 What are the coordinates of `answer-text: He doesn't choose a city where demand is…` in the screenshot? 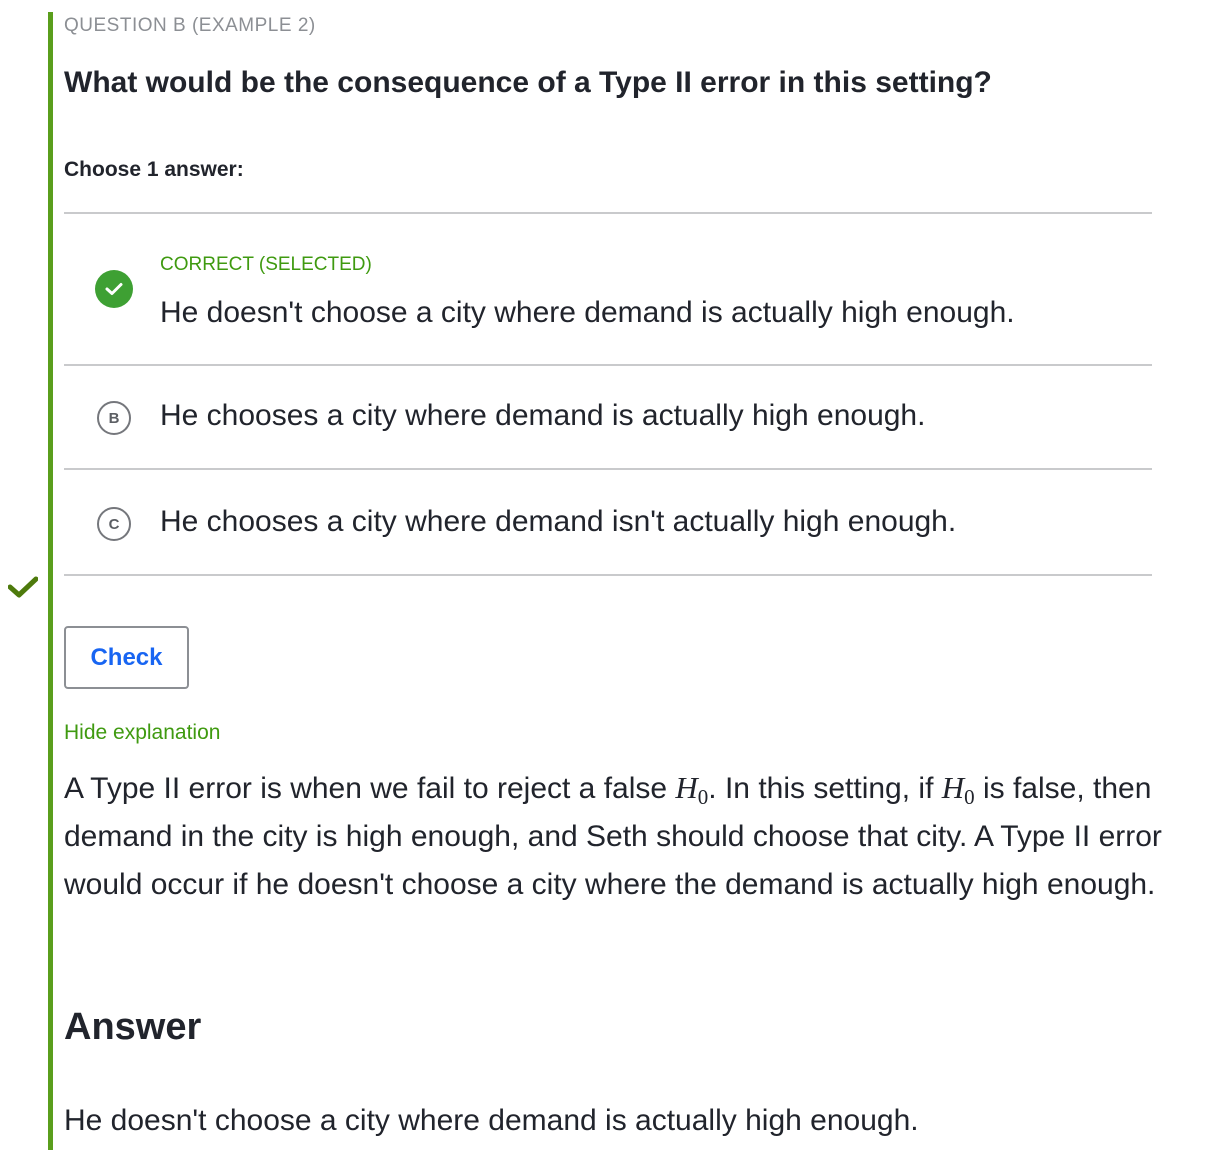 It's located at (491, 1120).